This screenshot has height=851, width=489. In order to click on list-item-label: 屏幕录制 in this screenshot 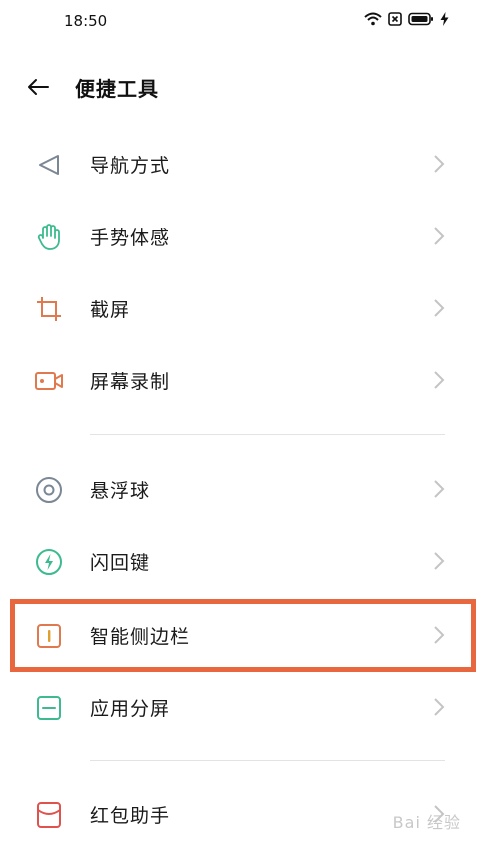, I will do `click(130, 382)`.